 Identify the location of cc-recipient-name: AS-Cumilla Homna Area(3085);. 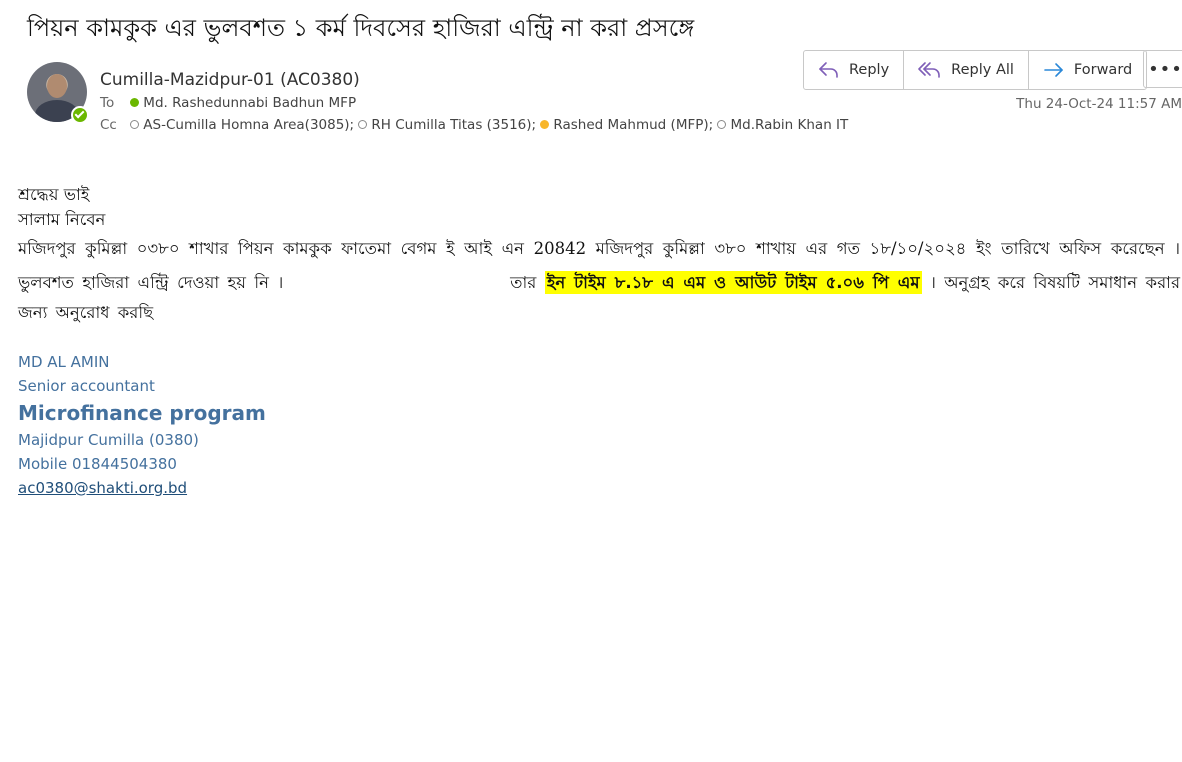
(249, 125).